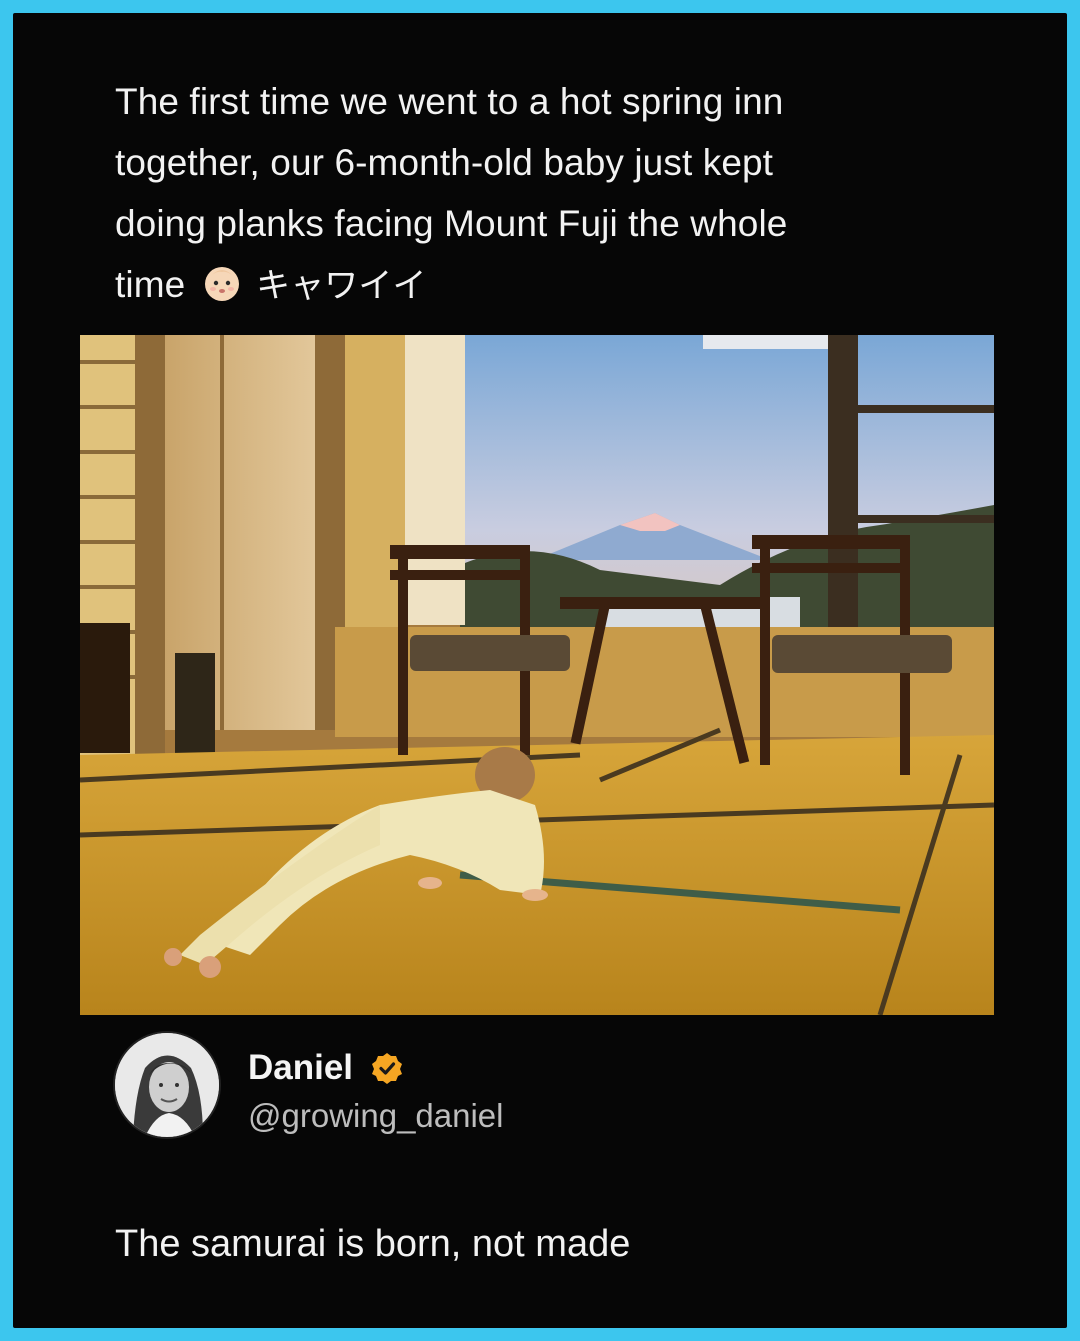 This screenshot has width=1080, height=1341. I want to click on author-name: Daniel, so click(325, 1068).